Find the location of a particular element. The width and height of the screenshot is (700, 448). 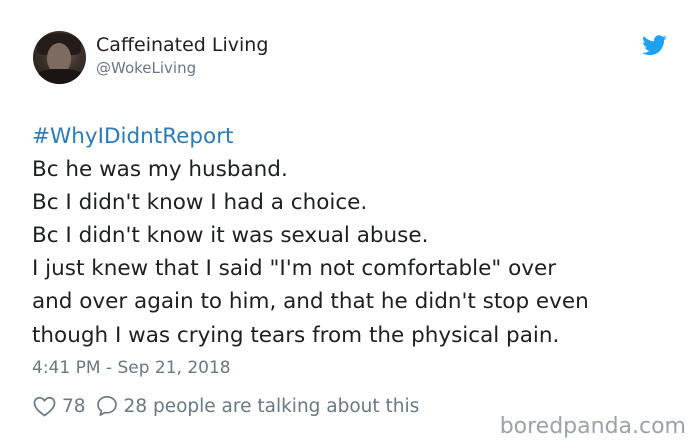

speech-bubble-icon is located at coordinates (107, 406).